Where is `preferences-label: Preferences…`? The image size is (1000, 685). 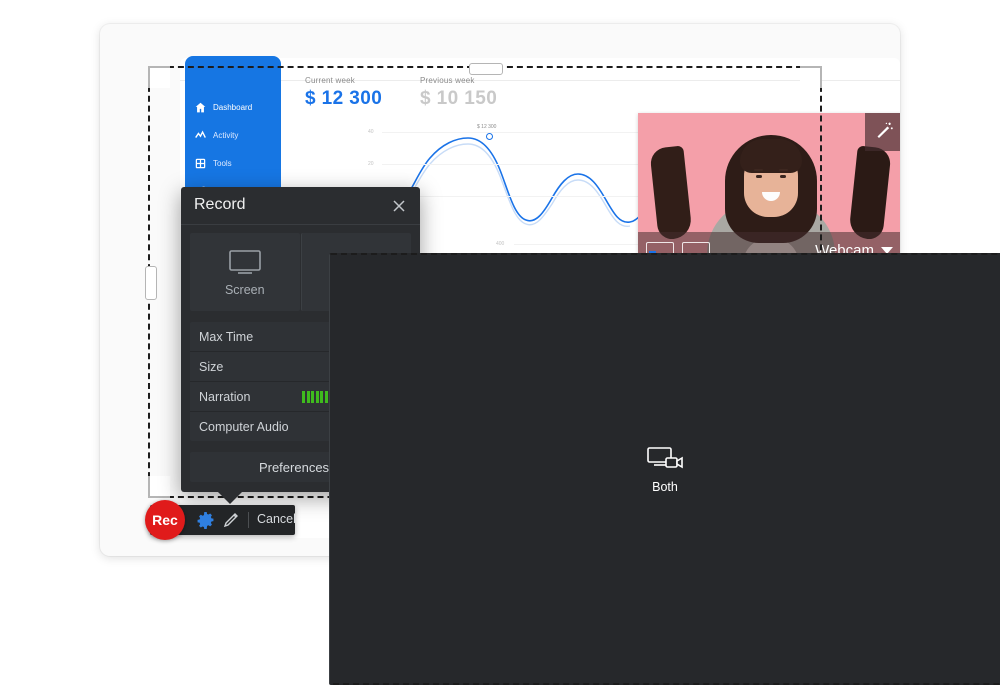 preferences-label: Preferences… is located at coordinates (300, 467).